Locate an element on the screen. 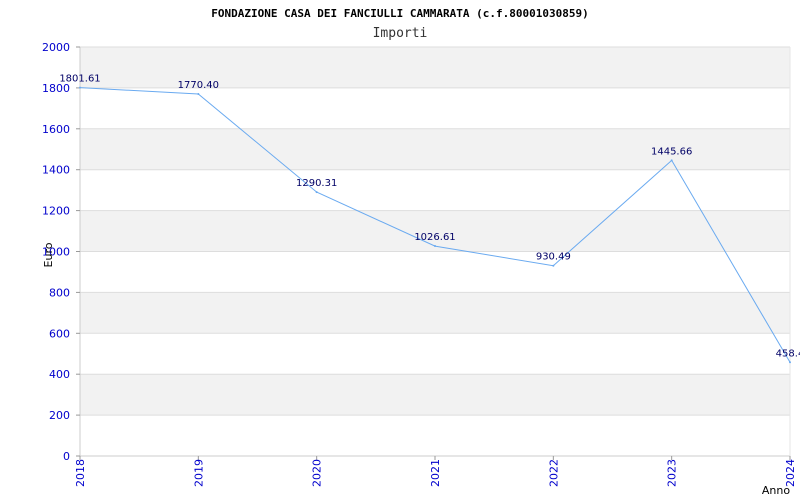 This screenshot has width=800, height=500. x-tick-label: 2020 is located at coordinates (317, 473).